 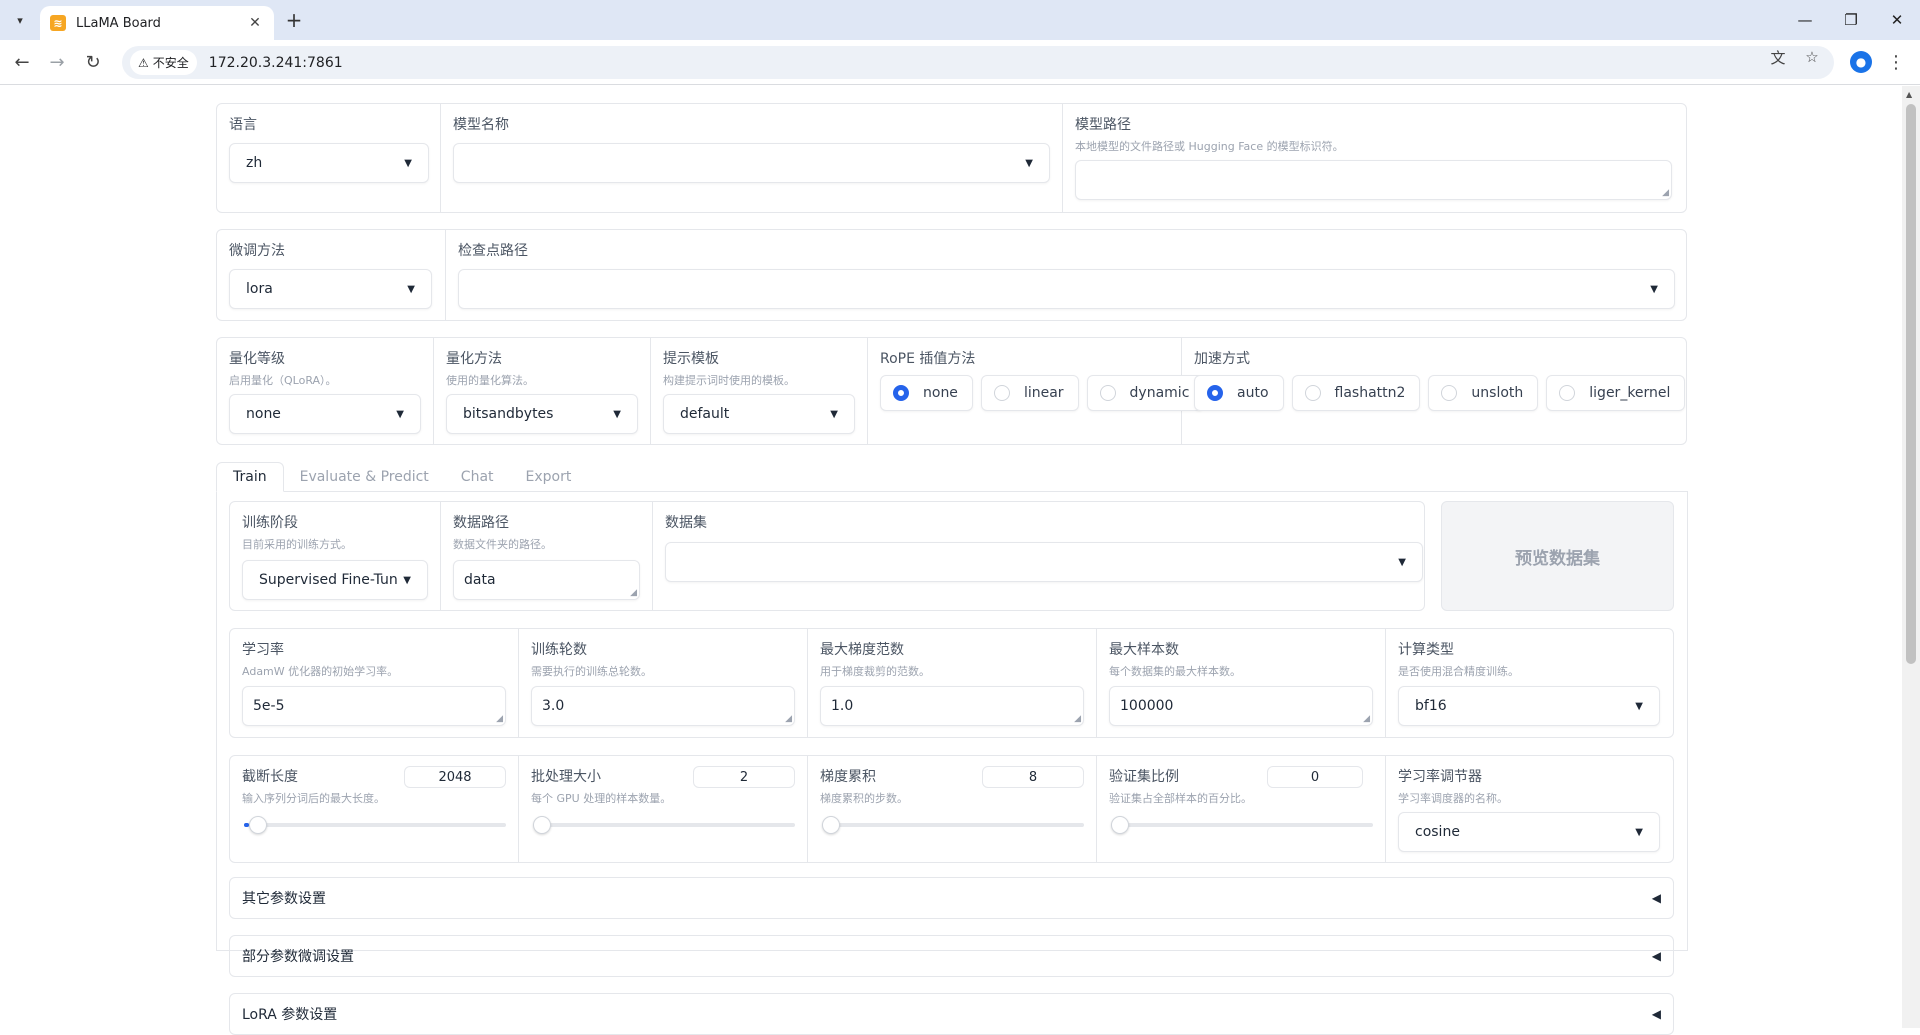 I want to click on dataset-dropdown: ▼, so click(x=1044, y=562).